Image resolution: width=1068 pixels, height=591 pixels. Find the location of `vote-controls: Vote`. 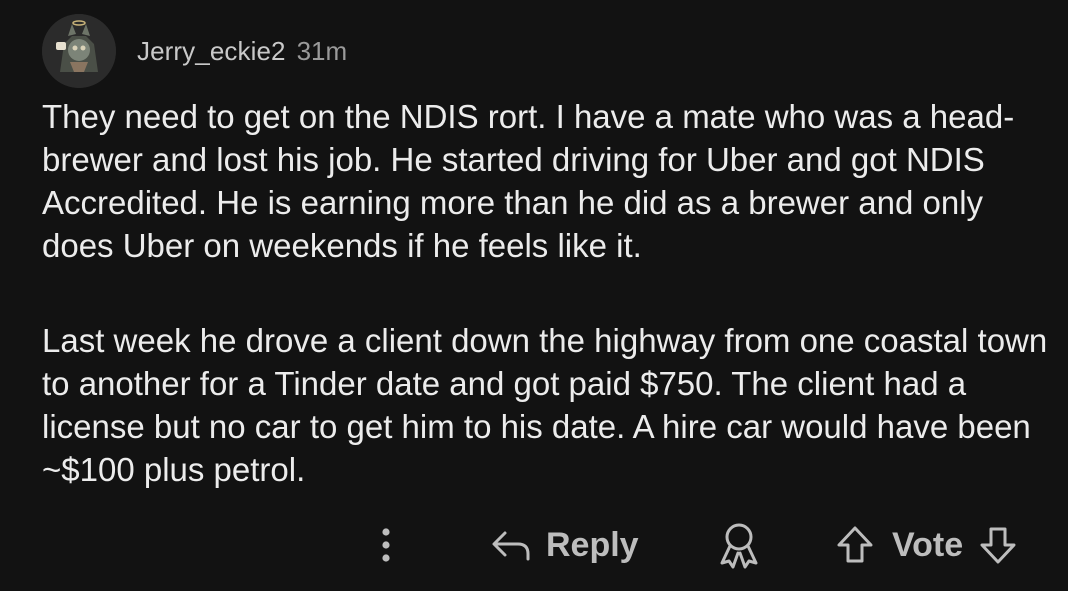

vote-controls: Vote is located at coordinates (926, 545).